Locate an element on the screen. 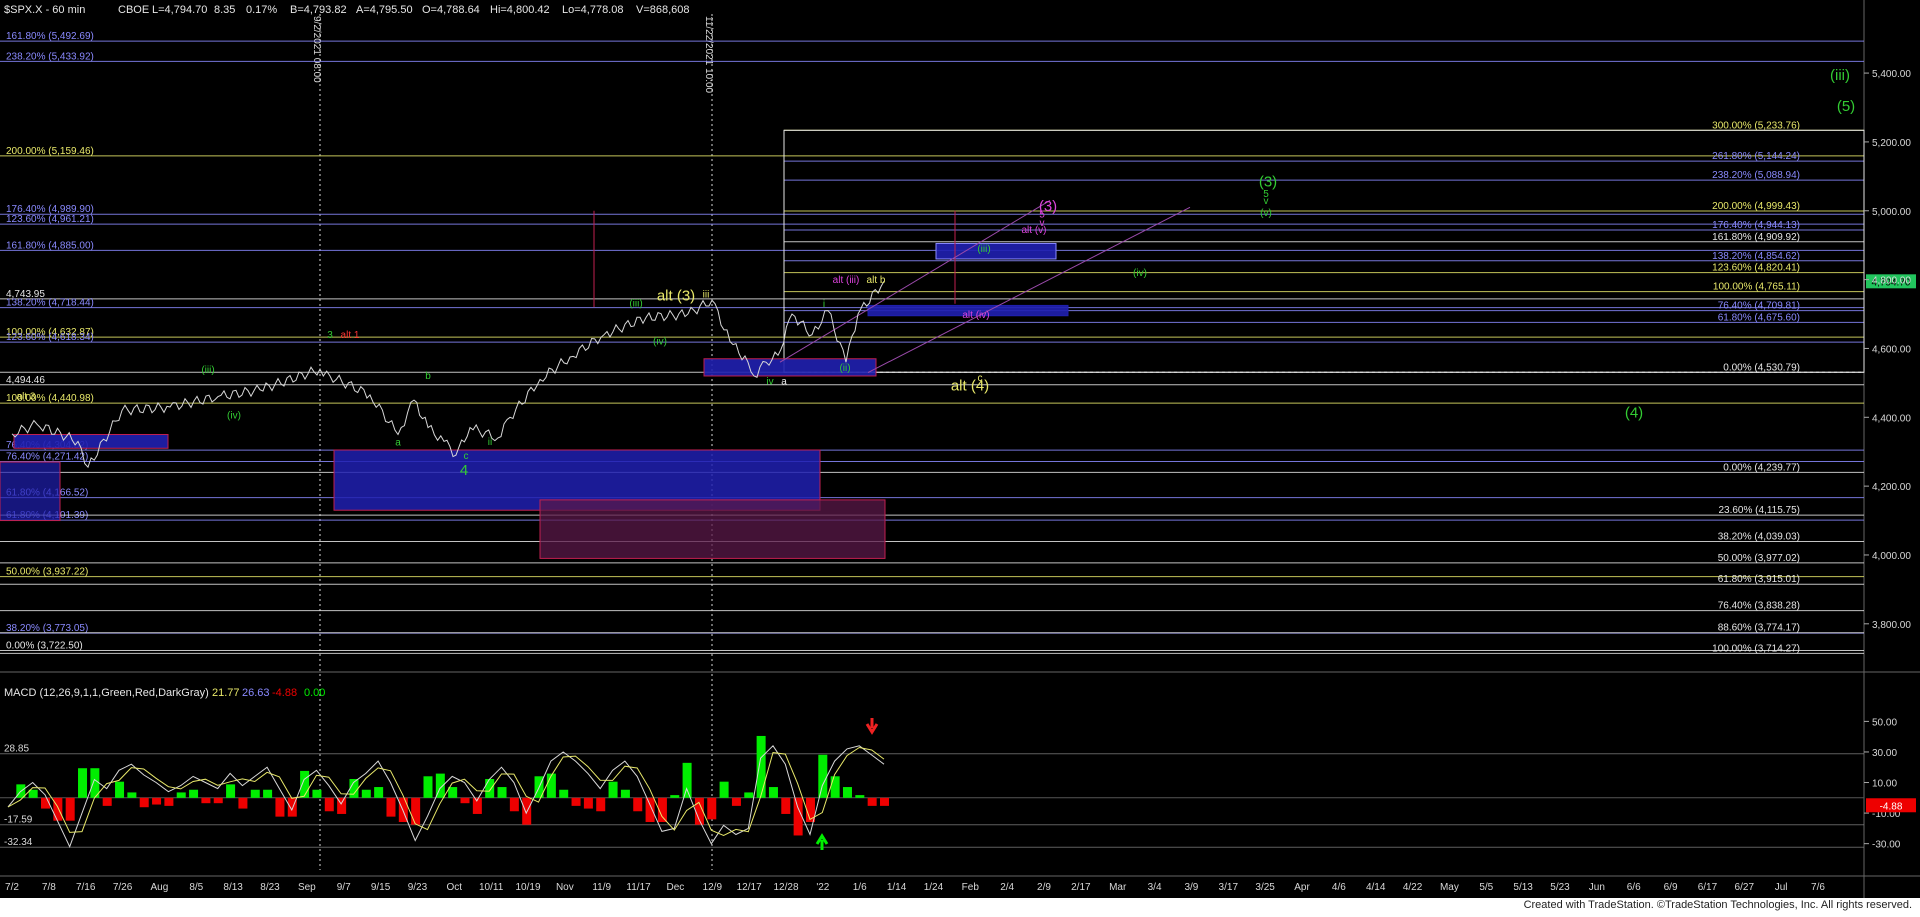 The image size is (1920, 917). wave-label: b is located at coordinates (428, 376).